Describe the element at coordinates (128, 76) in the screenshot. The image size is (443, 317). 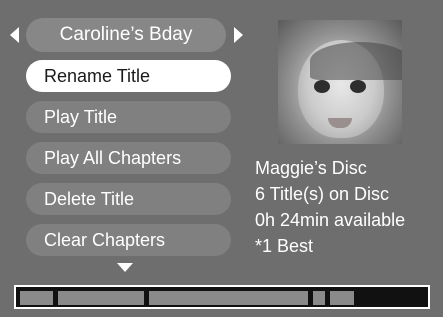
I see `menu-item-rename-title: Rename Title` at that location.